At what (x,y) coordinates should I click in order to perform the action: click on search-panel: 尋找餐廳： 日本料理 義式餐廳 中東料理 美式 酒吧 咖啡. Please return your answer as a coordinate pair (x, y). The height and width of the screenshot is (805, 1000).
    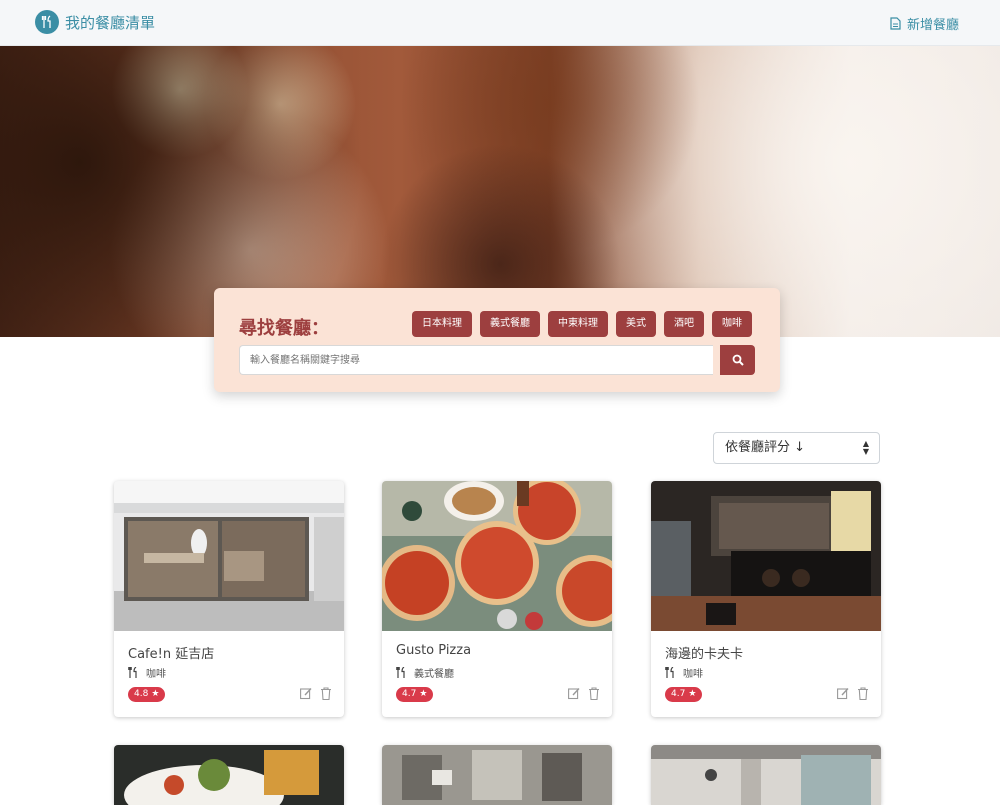
    Looking at the image, I should click on (497, 340).